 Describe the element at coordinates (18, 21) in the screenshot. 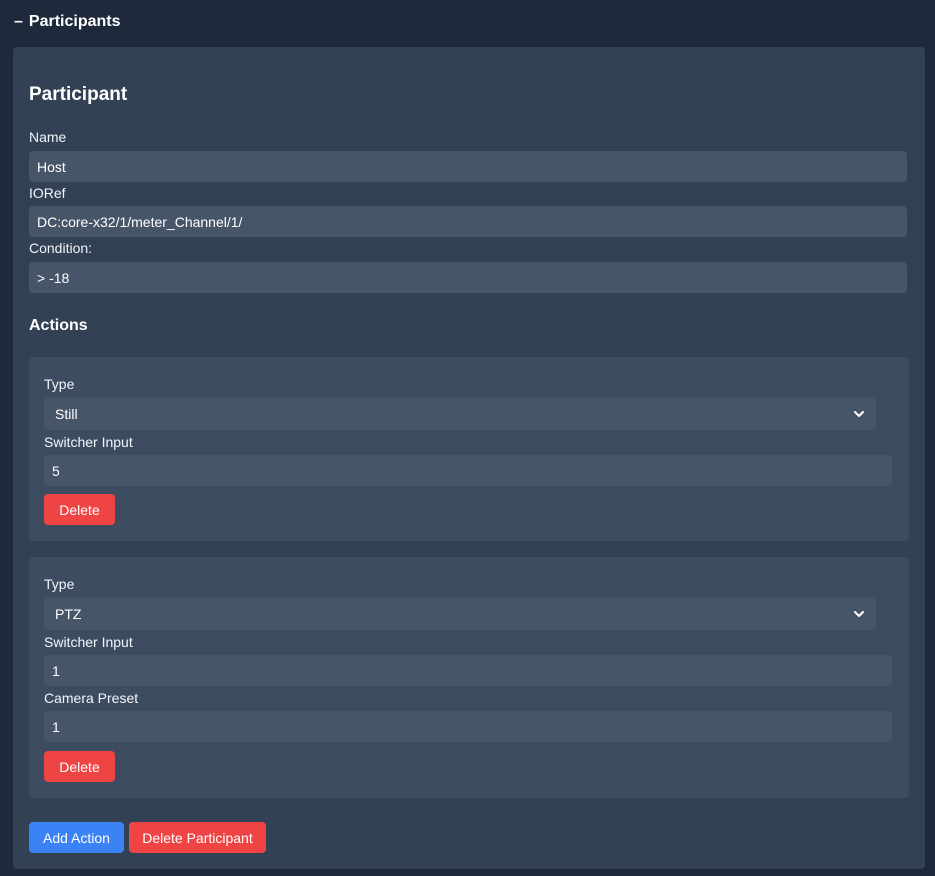

I see `collapse-icon: –` at that location.